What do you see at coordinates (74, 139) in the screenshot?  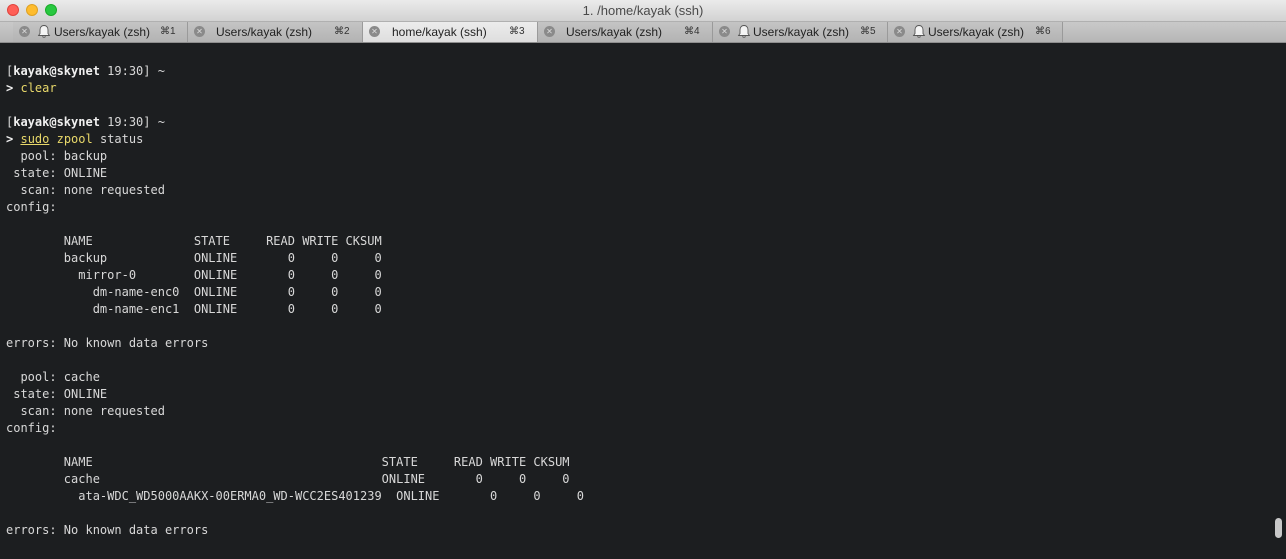 I see `command-program: zpool` at bounding box center [74, 139].